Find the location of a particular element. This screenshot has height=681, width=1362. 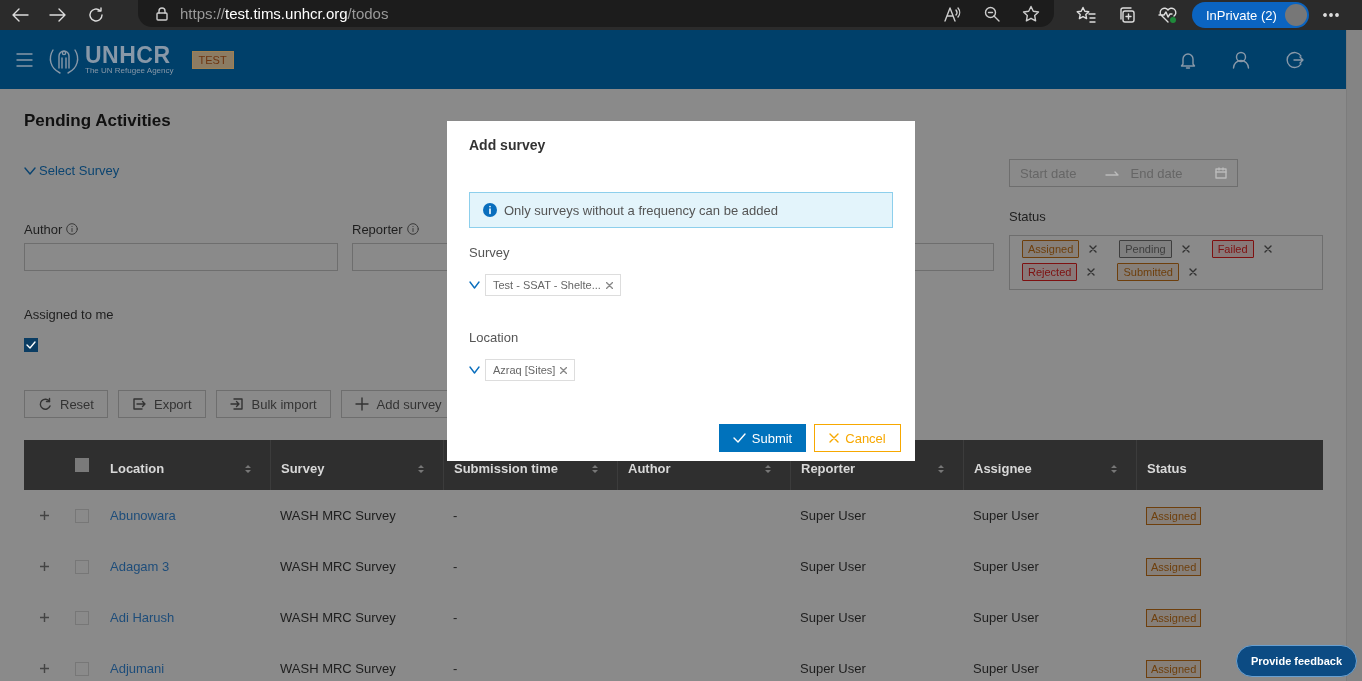

more-icon is located at coordinates (1330, 15).